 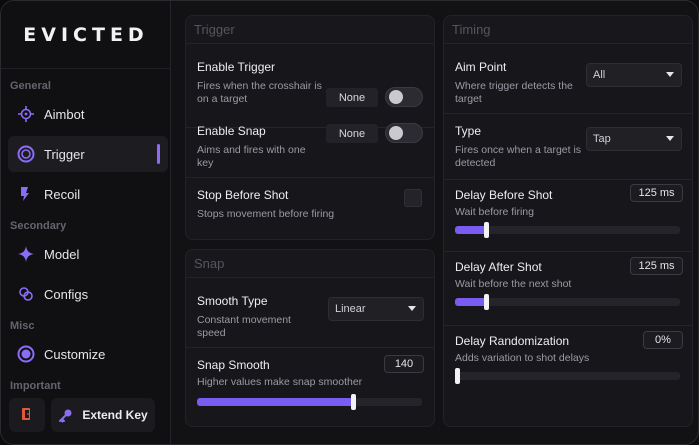 What do you see at coordinates (599, 75) in the screenshot?
I see `aim-point-value: All` at bounding box center [599, 75].